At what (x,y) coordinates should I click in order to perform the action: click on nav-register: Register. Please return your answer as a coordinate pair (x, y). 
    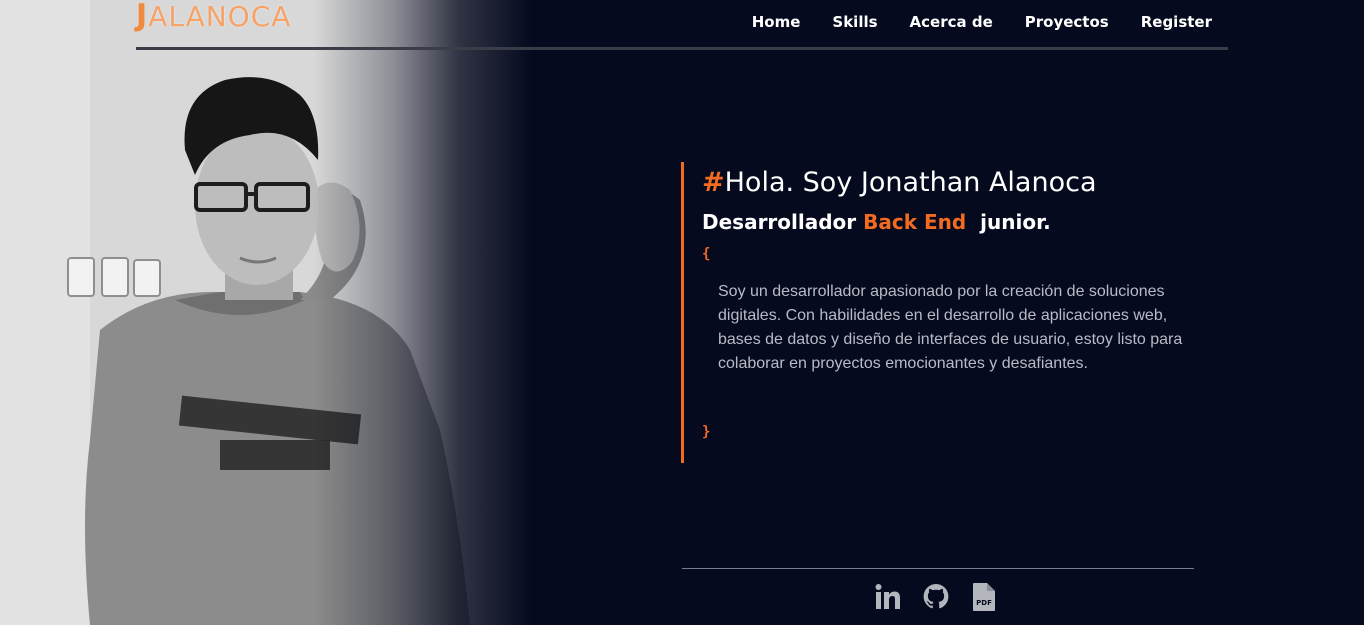
    Looking at the image, I should click on (1176, 22).